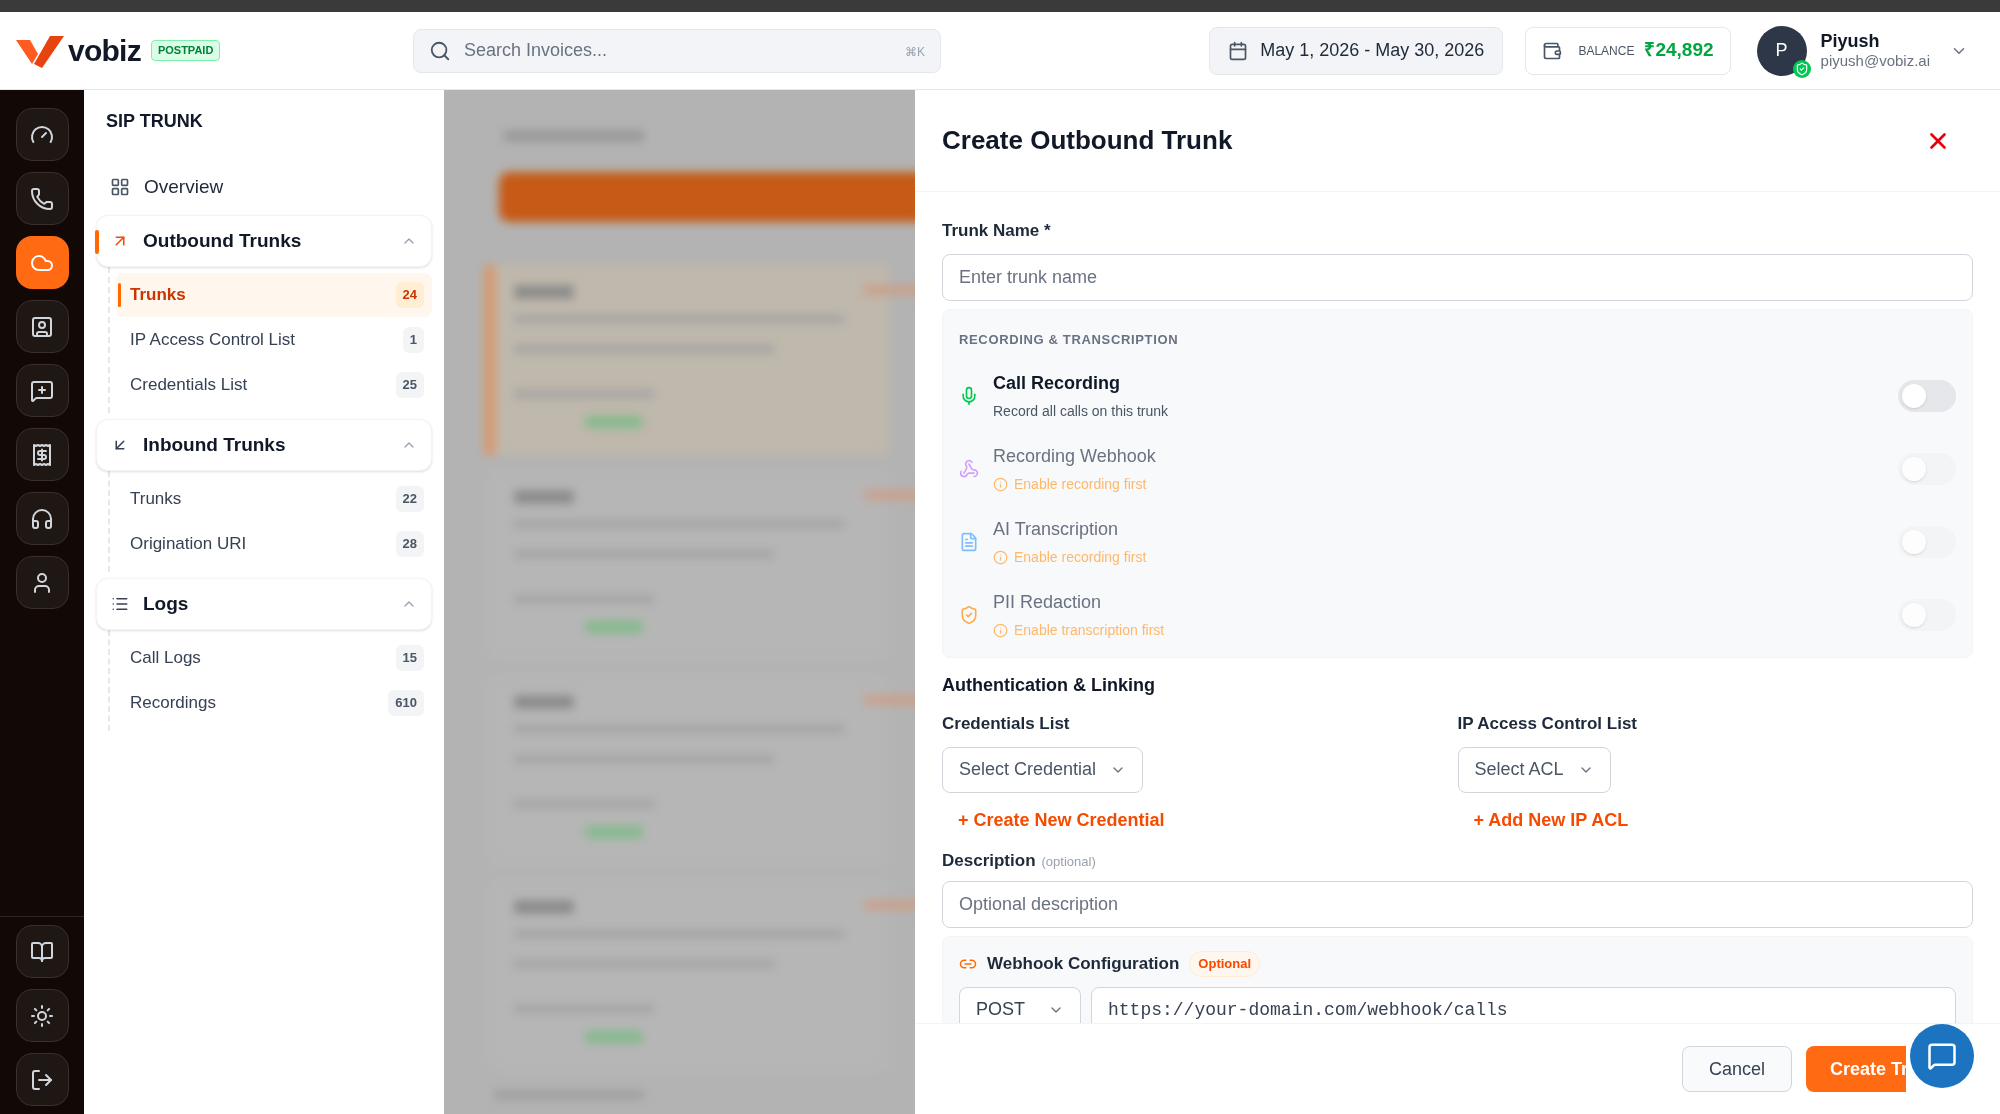  I want to click on count-badge: 610, so click(406, 703).